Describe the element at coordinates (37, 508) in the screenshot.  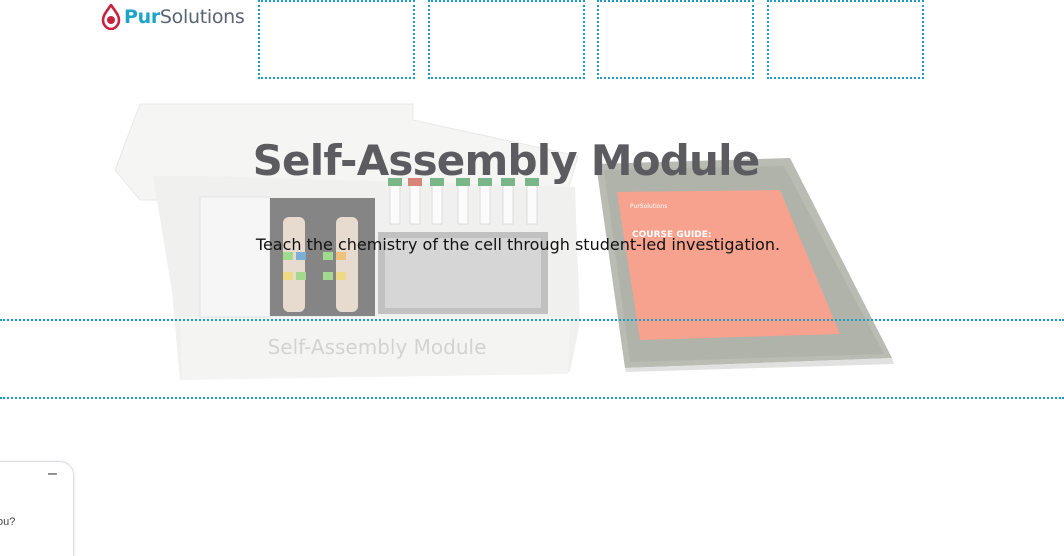
I see `chat-widget: – ou?` at that location.